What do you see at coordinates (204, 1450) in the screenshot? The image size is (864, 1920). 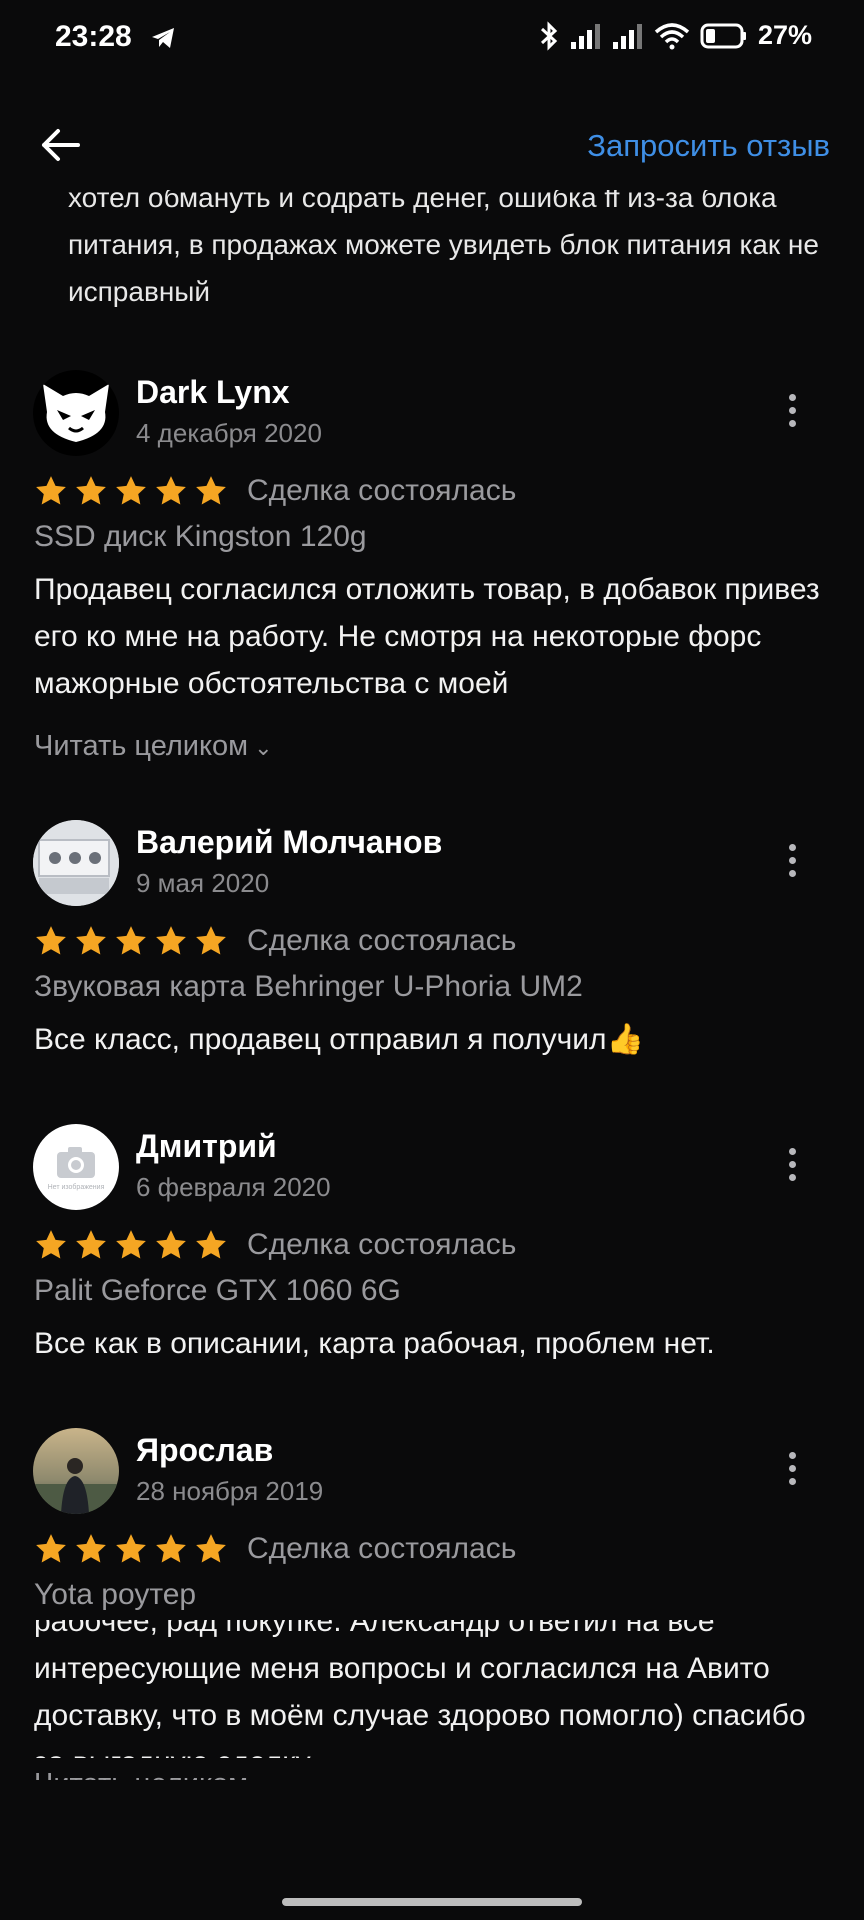 I see `author-name: Ярослав` at bounding box center [204, 1450].